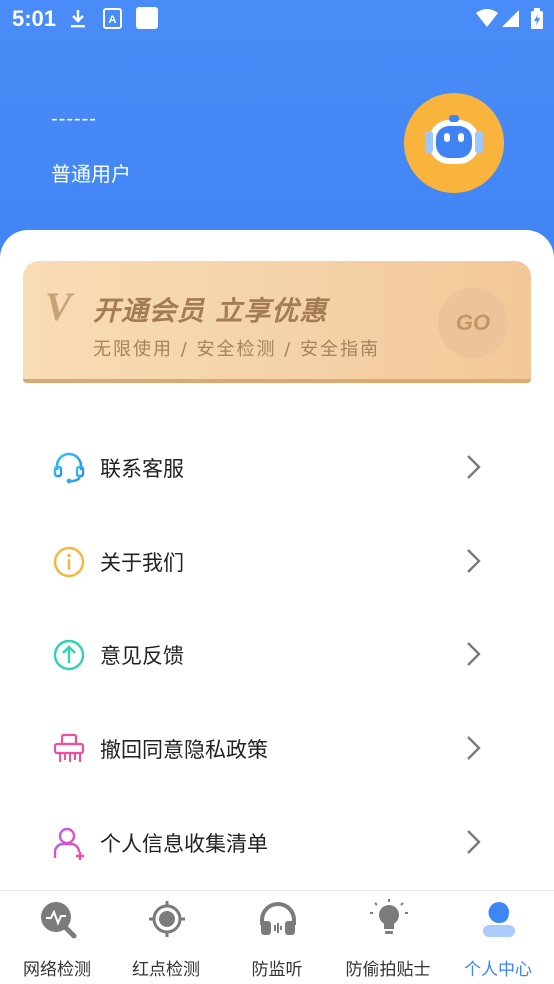  What do you see at coordinates (69, 655) in the screenshot?
I see `upload-feedback-icon` at bounding box center [69, 655].